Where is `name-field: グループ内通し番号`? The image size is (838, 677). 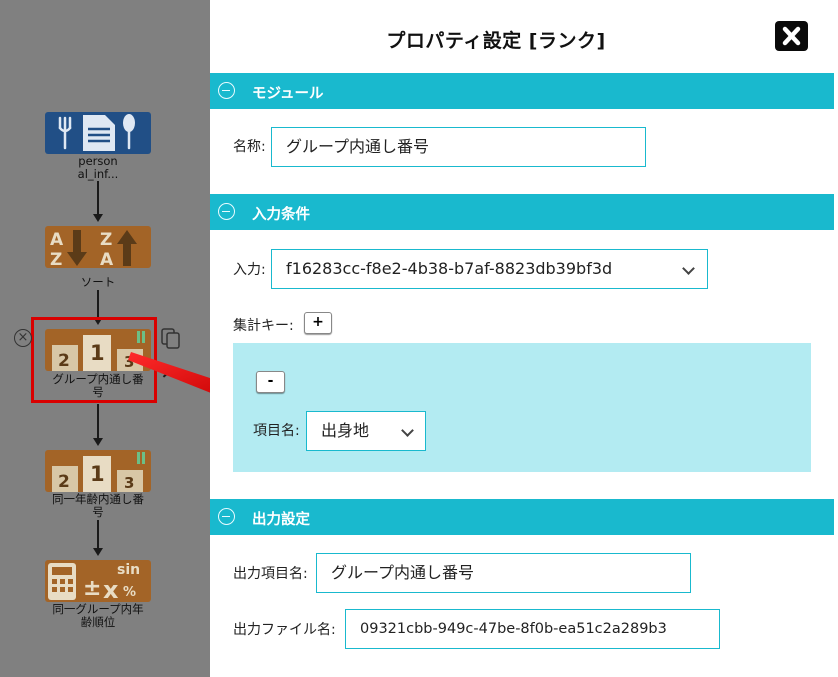 name-field: グループ内通し番号 is located at coordinates (458, 147).